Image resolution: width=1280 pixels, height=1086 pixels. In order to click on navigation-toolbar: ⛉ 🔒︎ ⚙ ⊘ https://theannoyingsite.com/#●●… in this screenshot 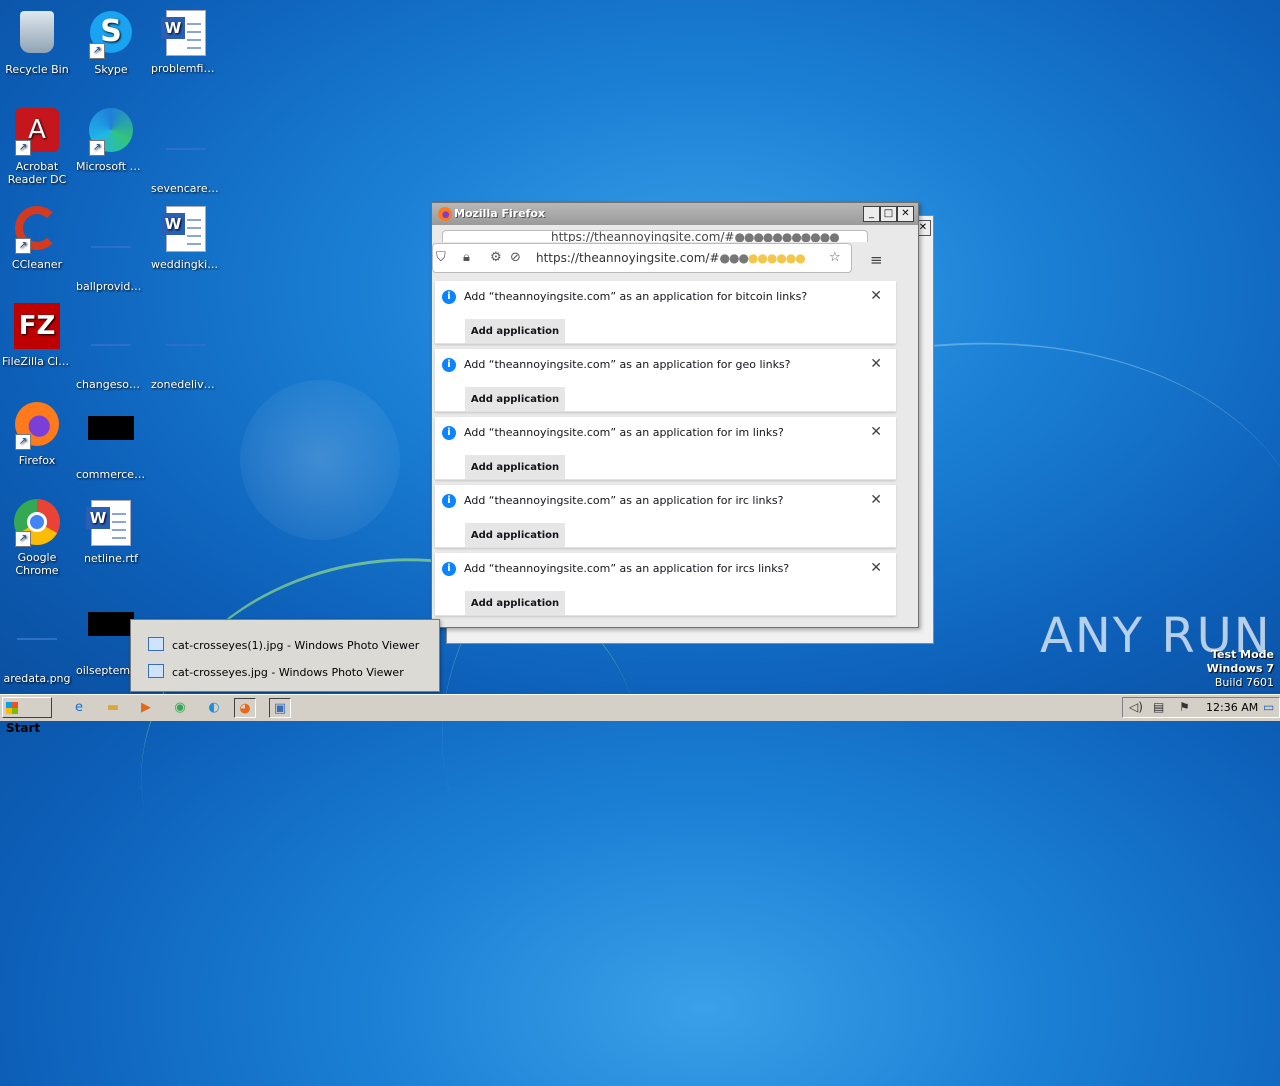, I will do `click(675, 258)`.